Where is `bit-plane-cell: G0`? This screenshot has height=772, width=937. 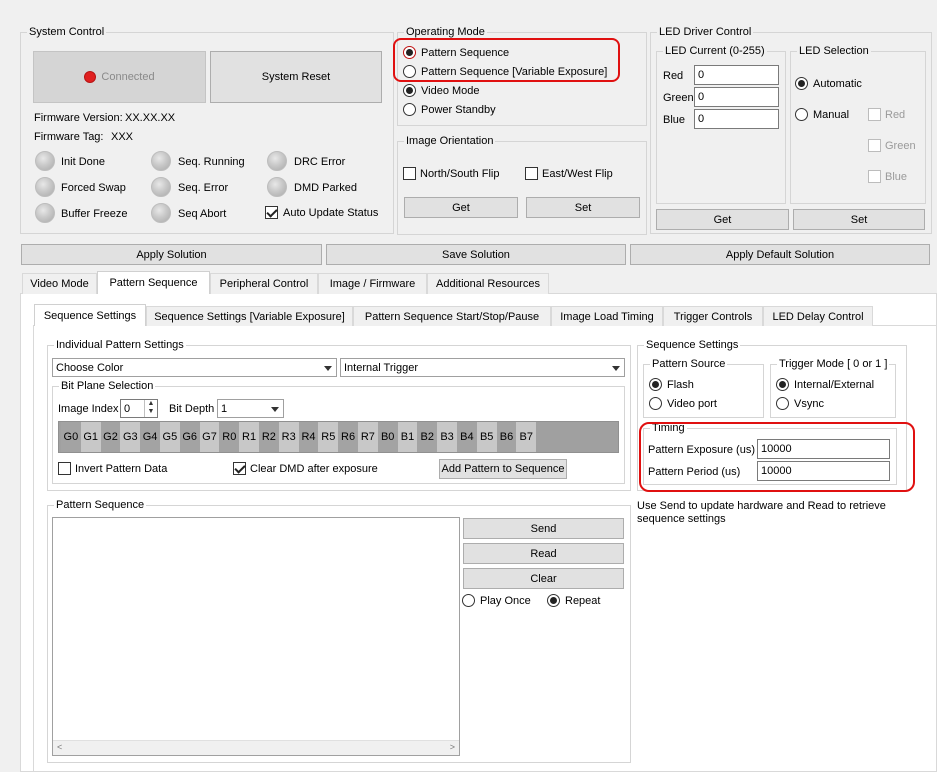 bit-plane-cell: G0 is located at coordinates (71, 437).